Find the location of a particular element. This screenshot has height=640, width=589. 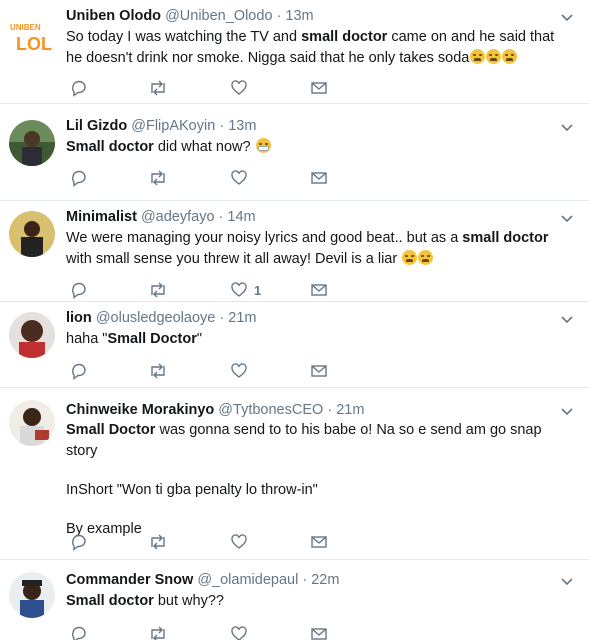

tweet-text-segment: haha " is located at coordinates (87, 339).